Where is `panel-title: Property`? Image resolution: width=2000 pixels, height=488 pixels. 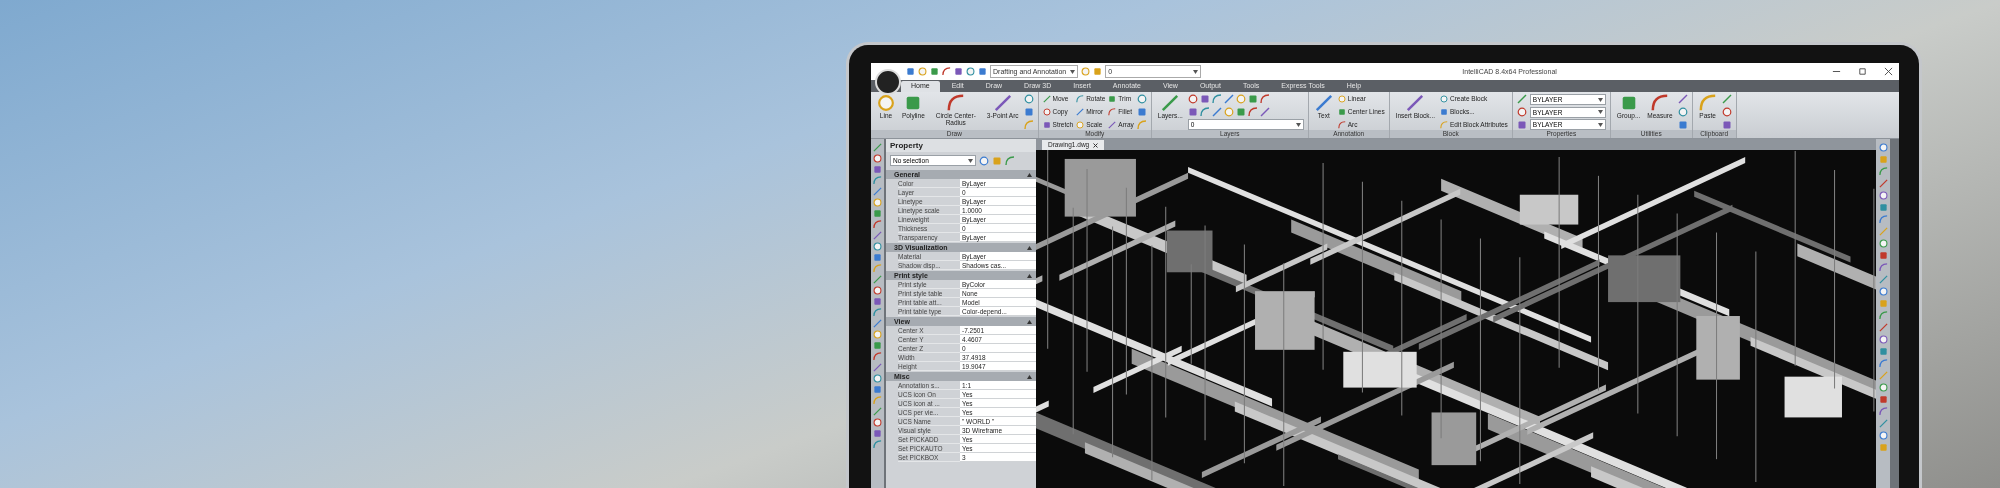 panel-title: Property is located at coordinates (961, 145).